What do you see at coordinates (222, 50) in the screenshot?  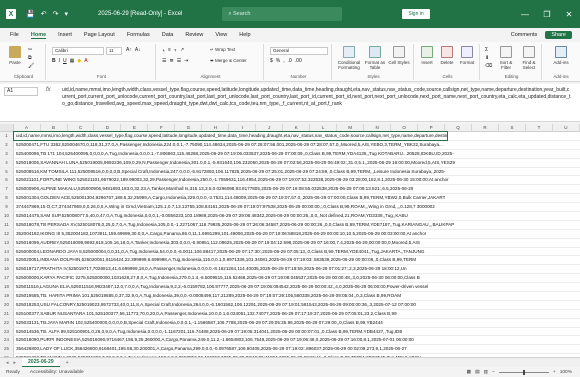 I see `wrap-text-button: ↵ Wrap Text` at bounding box center [222, 50].